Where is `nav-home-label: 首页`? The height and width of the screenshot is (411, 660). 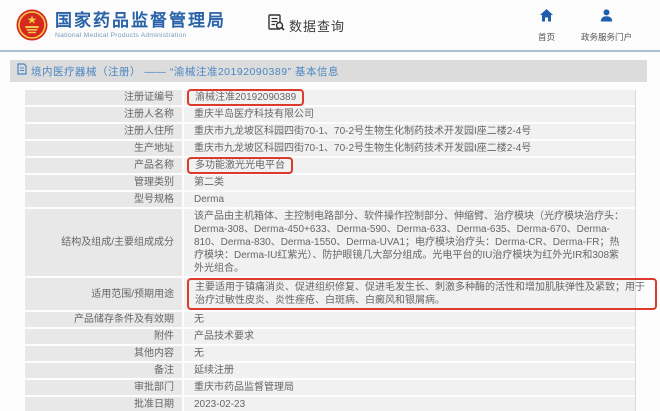
nav-home-label: 首页 is located at coordinates (546, 36).